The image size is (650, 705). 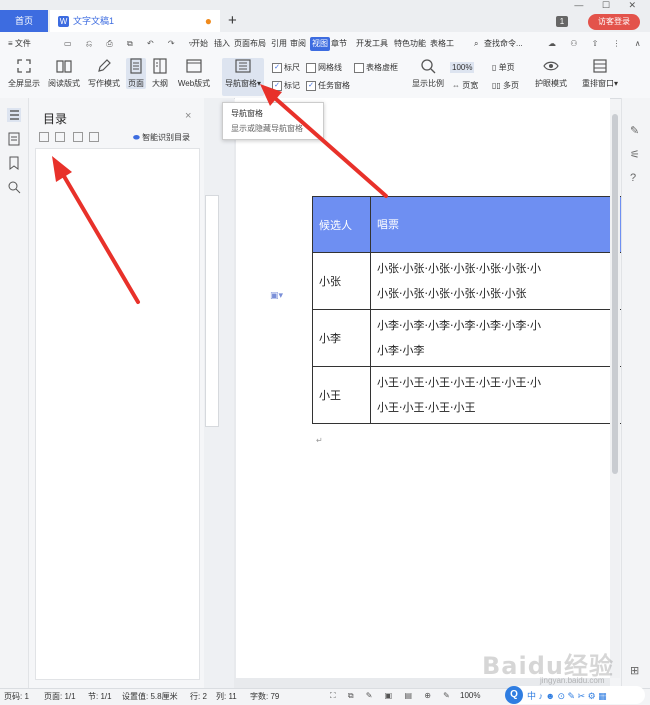 What do you see at coordinates (372, 44) in the screenshot?
I see `menu-developer: 开发工具` at bounding box center [372, 44].